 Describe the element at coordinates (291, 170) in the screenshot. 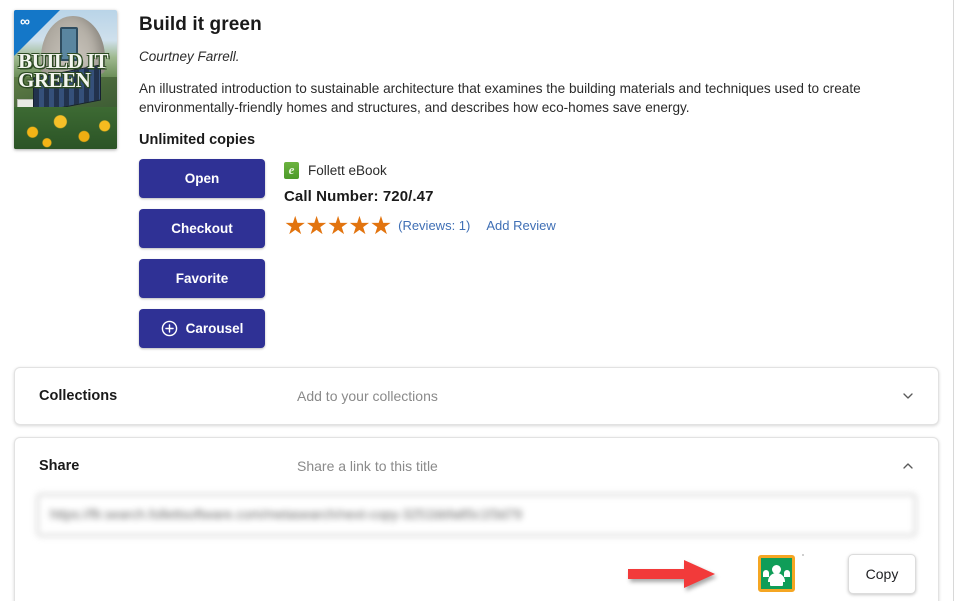

I see `follett-ebook-icon` at that location.